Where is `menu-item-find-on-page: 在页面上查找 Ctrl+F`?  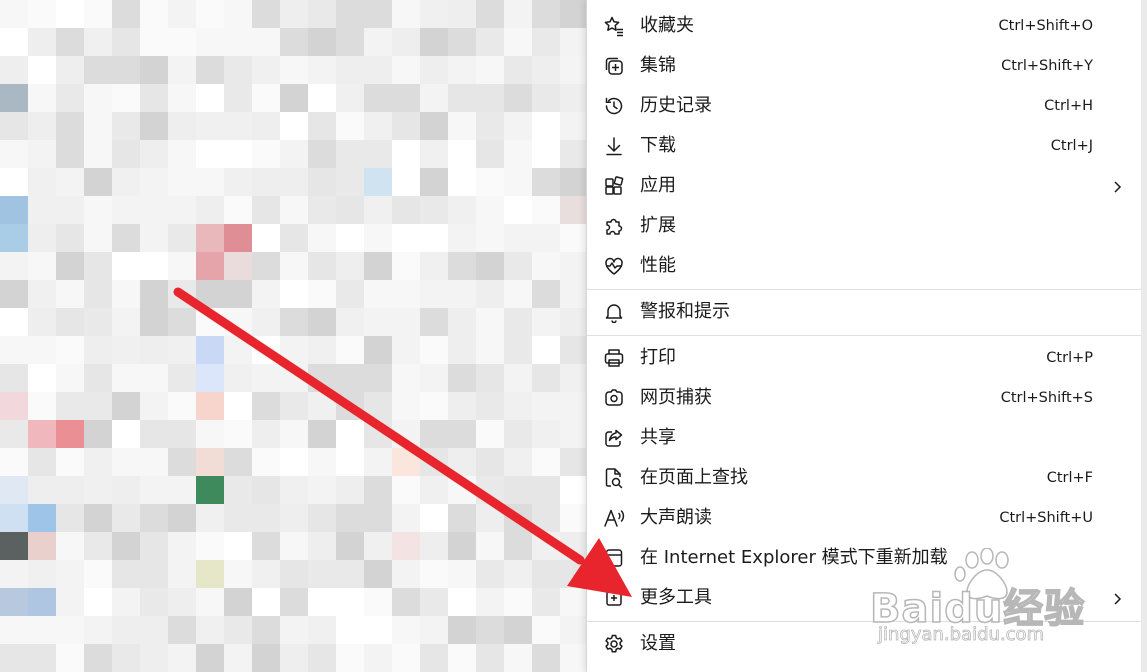
menu-item-find-on-page: 在页面上查找 Ctrl+F is located at coordinates (864, 478).